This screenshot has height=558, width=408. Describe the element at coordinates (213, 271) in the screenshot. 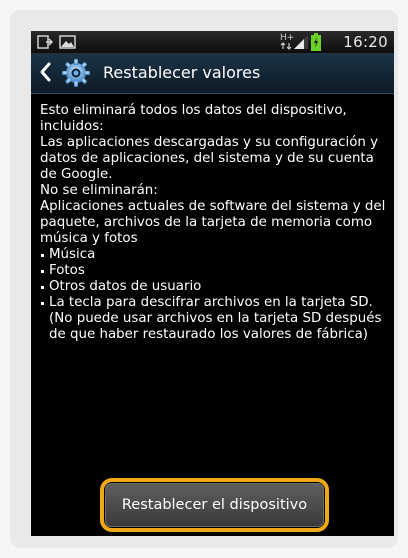

I see `list-item: Fotos` at that location.